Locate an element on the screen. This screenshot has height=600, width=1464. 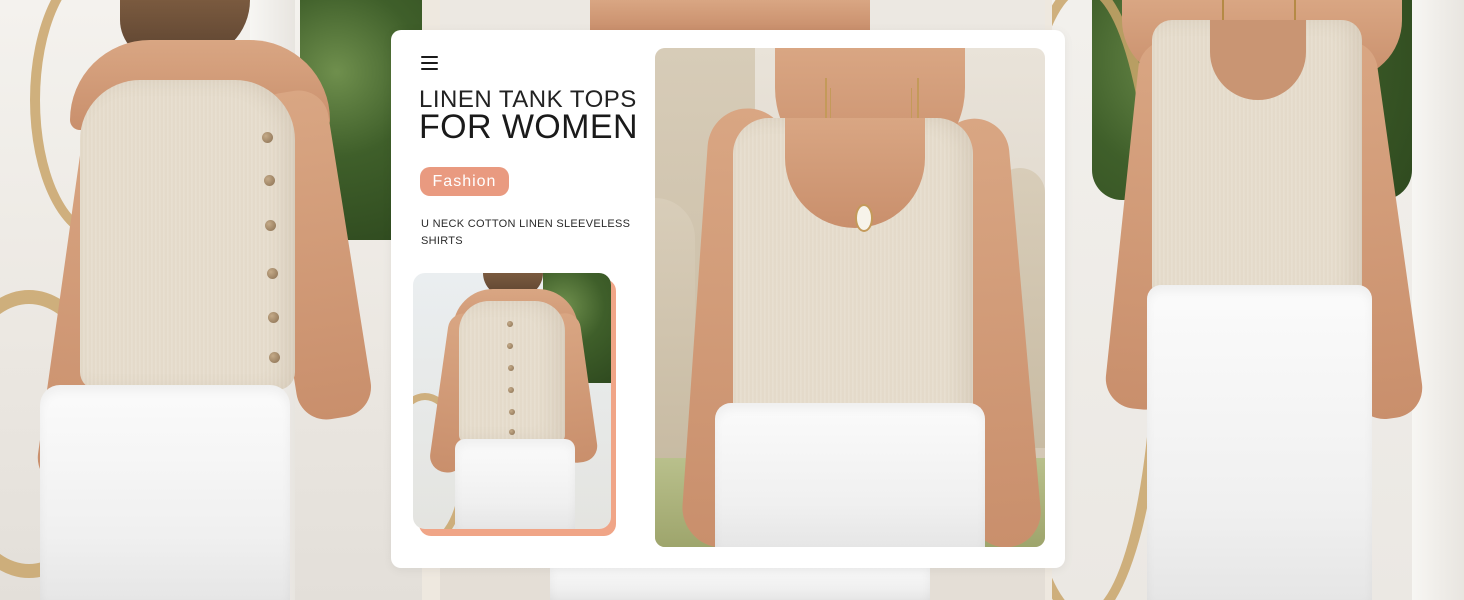
page-title-secondary: FOR WOMEN is located at coordinates (528, 127).